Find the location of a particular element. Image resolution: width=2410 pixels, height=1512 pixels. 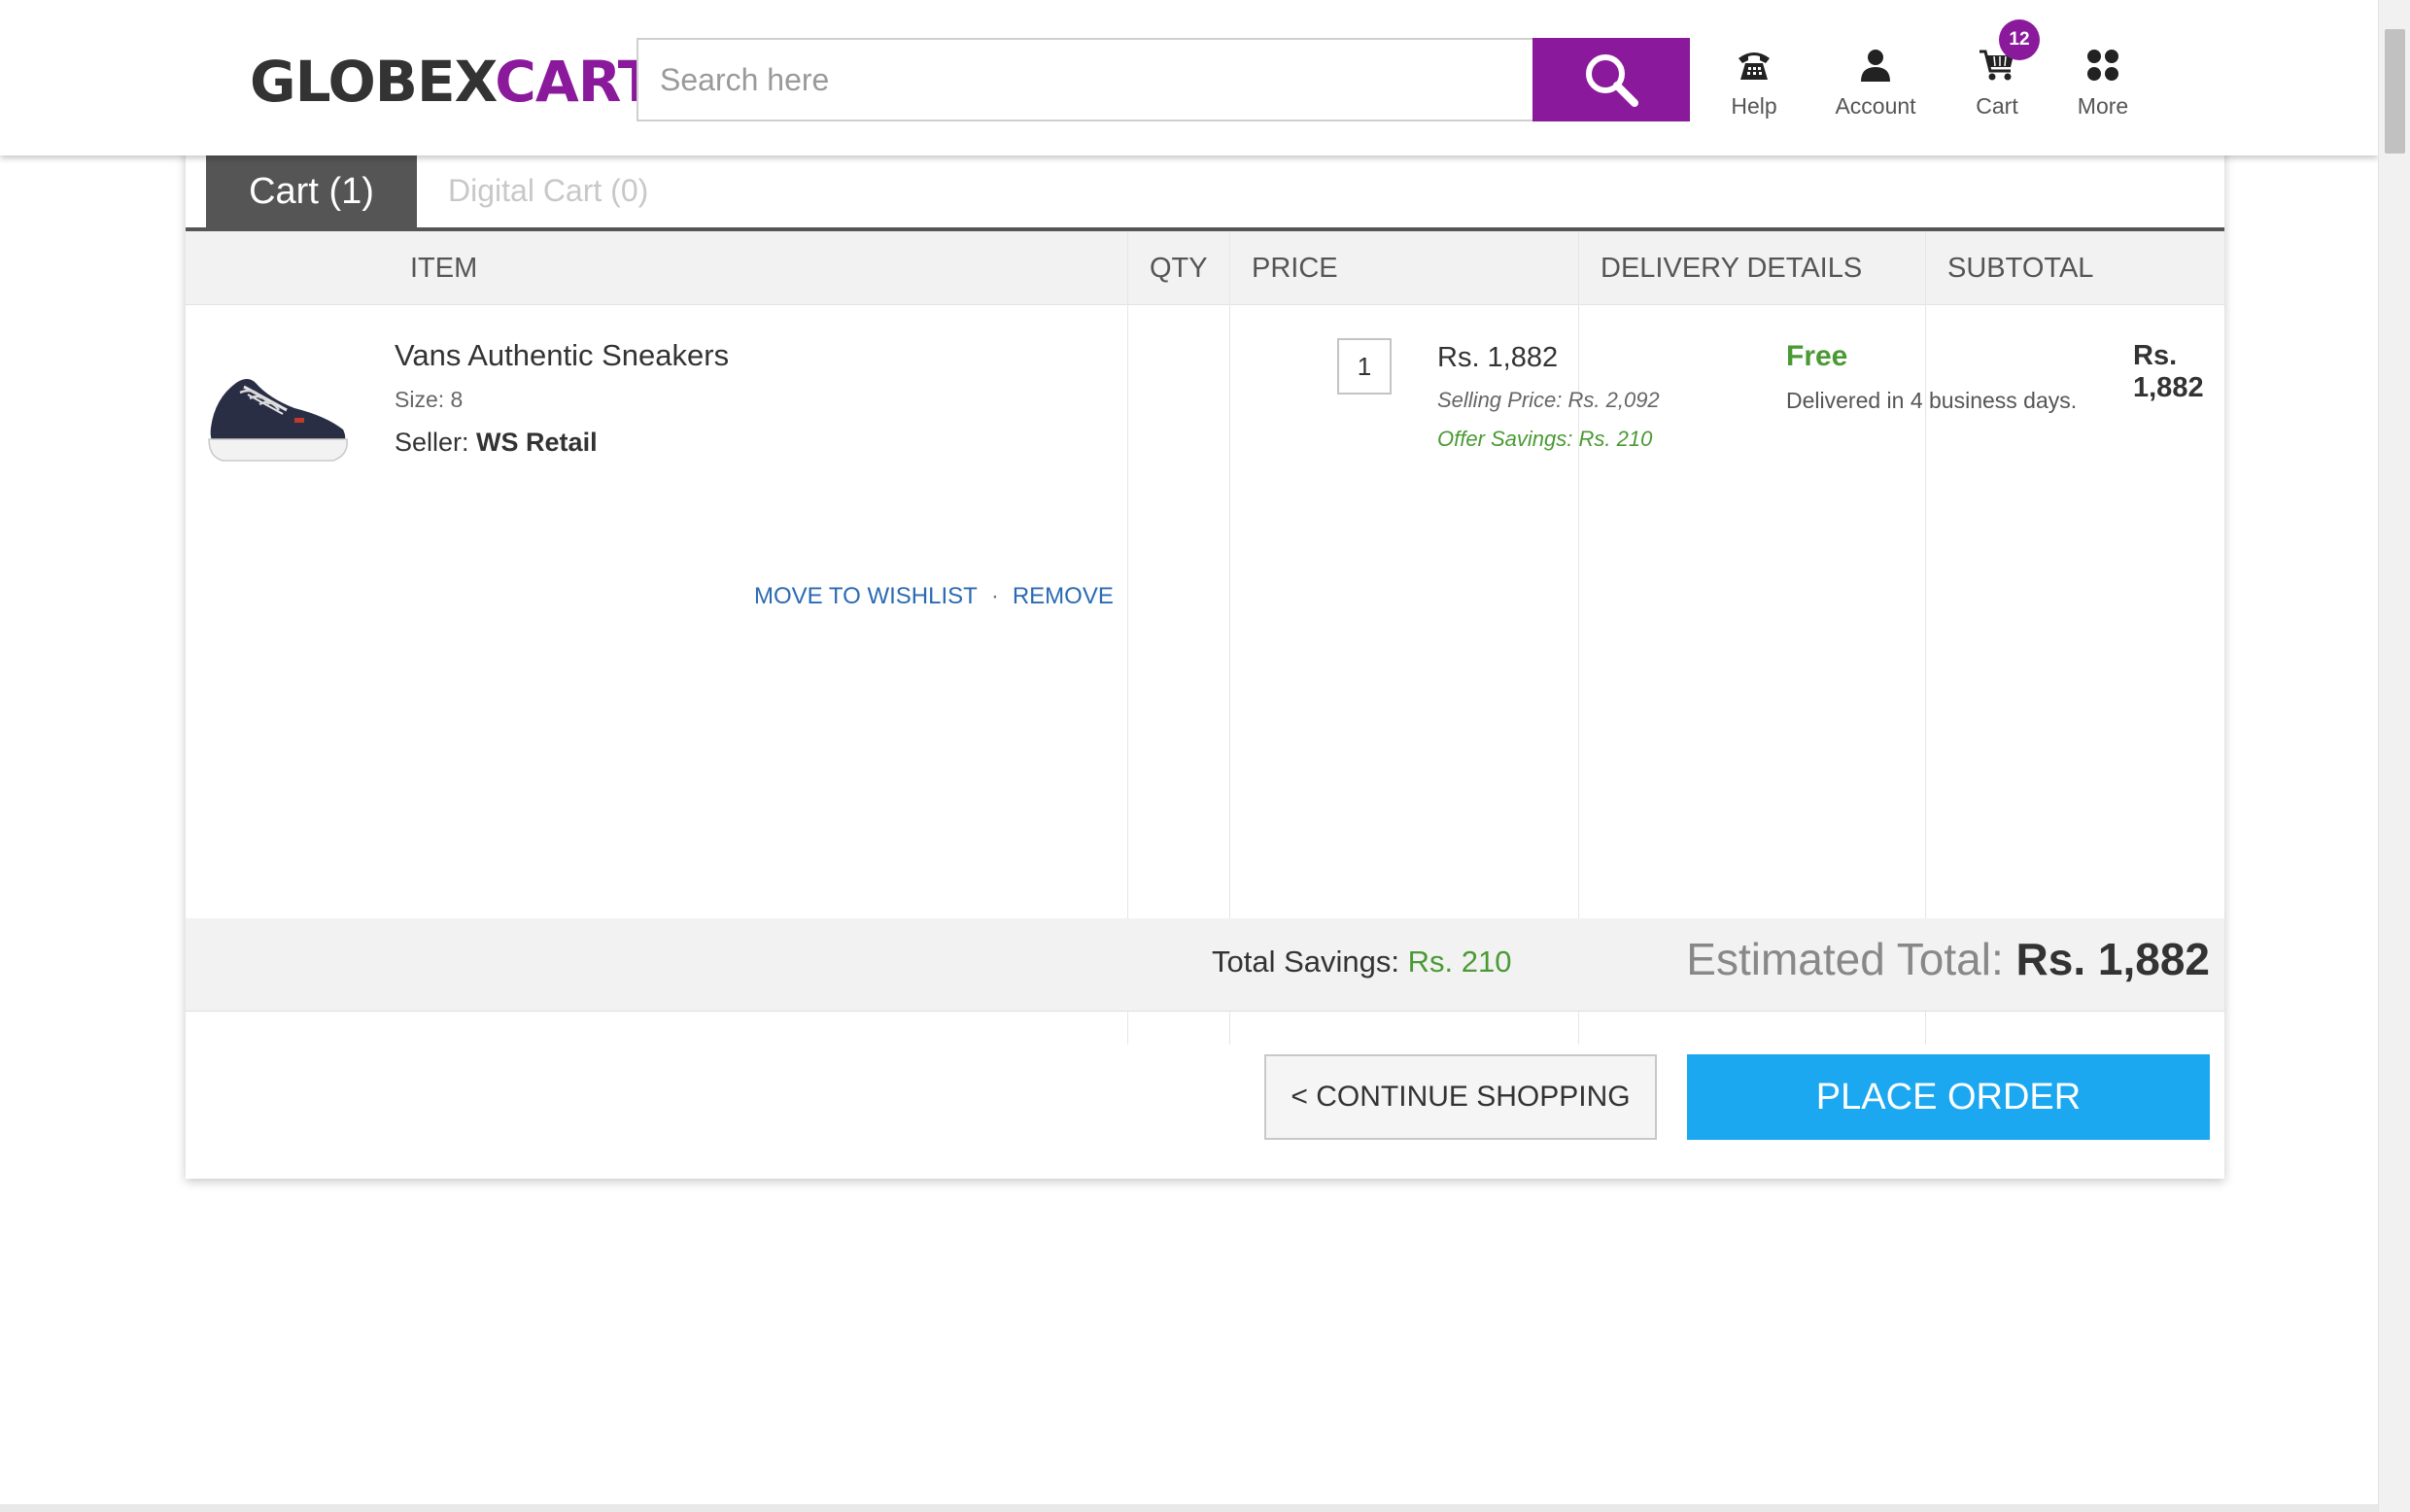

estimated-total-label: Estimated Total: is located at coordinates (1845, 959).